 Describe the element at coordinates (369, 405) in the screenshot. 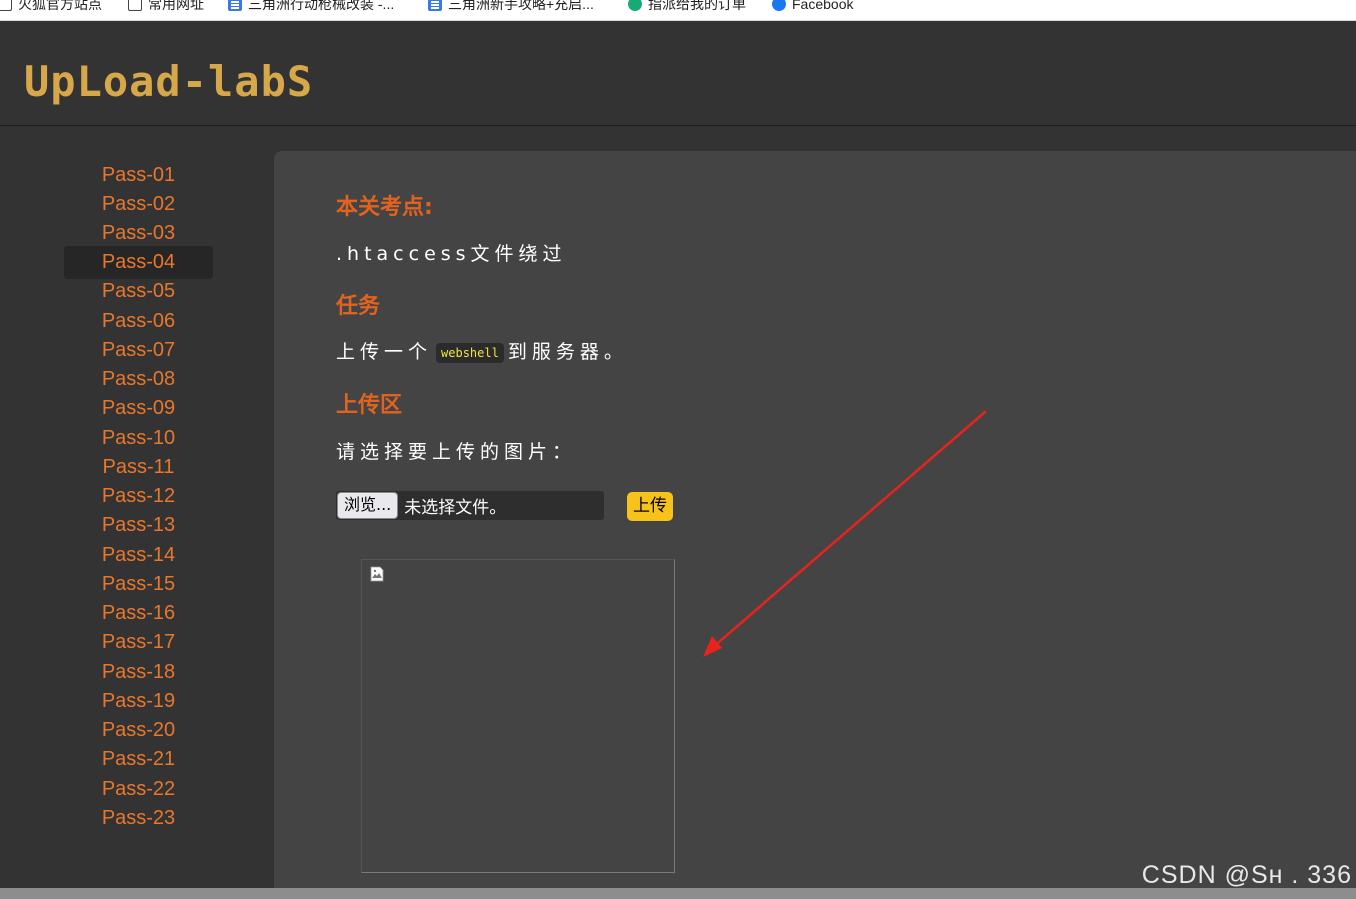

I see `section-title-upload: 上传区` at that location.